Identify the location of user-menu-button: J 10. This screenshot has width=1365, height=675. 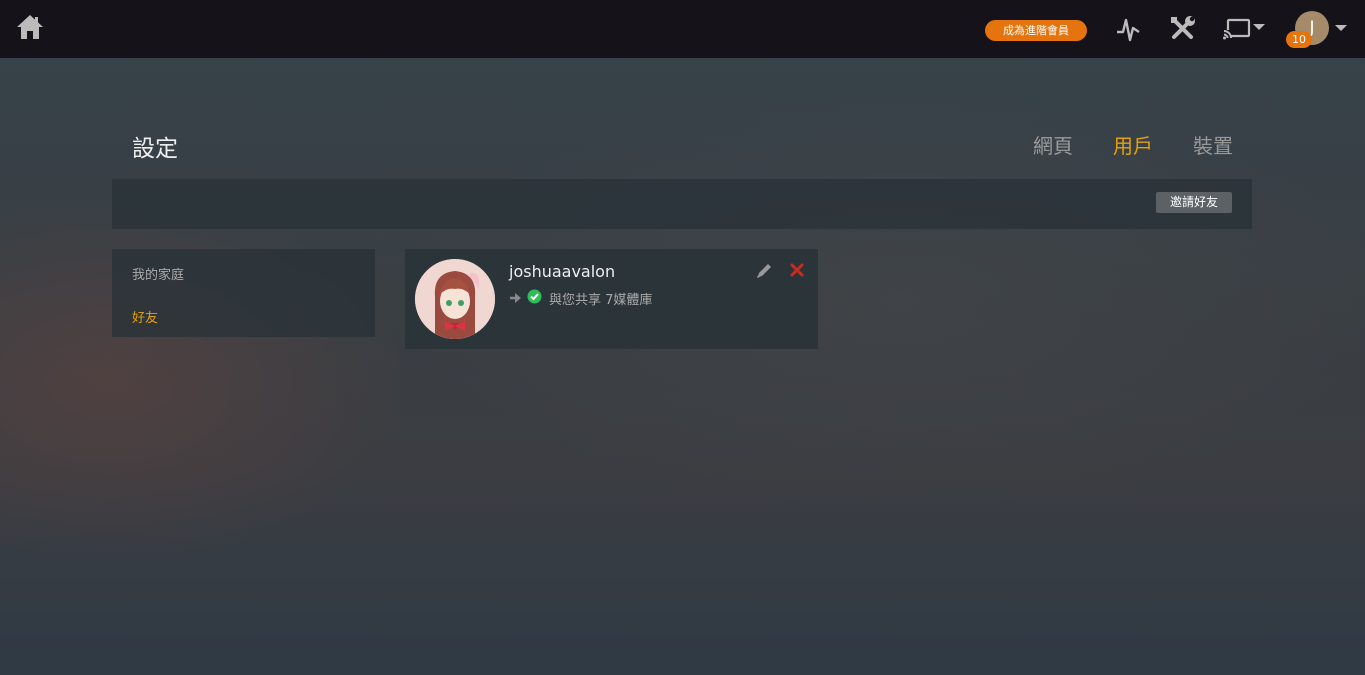
(1318, 30).